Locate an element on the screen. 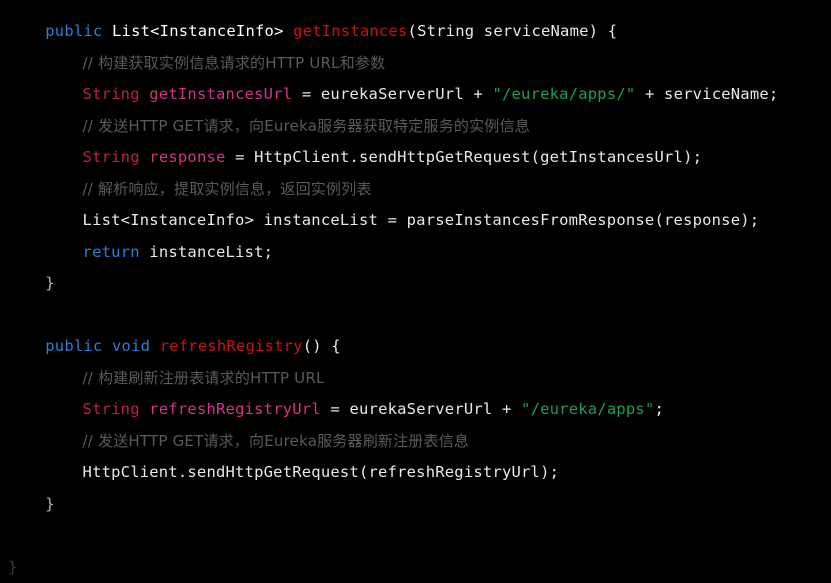 The height and width of the screenshot is (583, 831). code-token: // 解析响应，提取实例信息，返回实例列表 is located at coordinates (227, 189).